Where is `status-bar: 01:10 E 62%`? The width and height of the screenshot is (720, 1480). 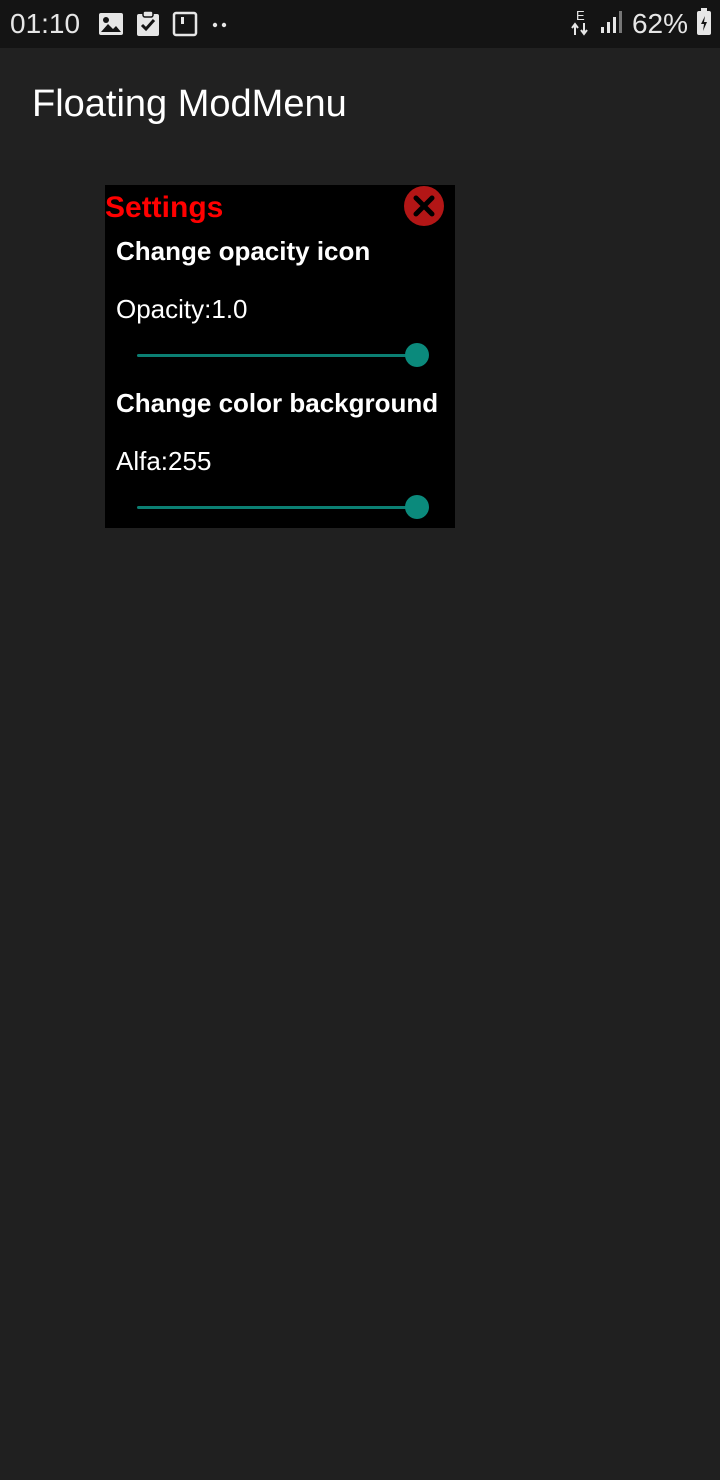
status-bar: 01:10 E 62% is located at coordinates (360, 24).